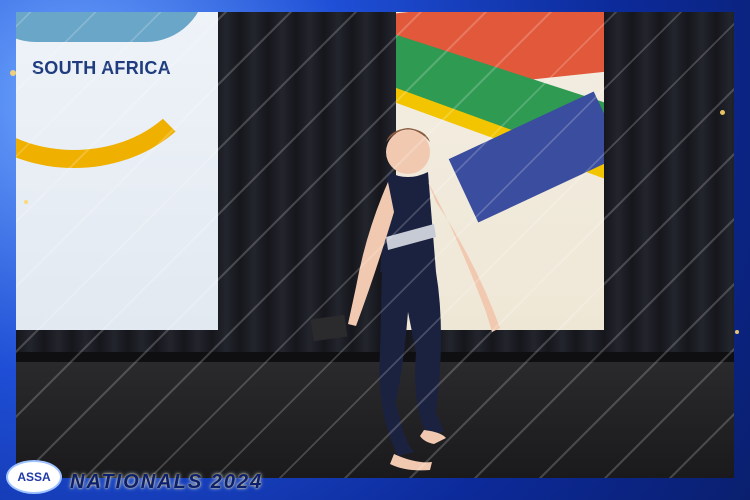 This screenshot has height=500, width=750. What do you see at coordinates (101, 68) in the screenshot?
I see `banner-left-text: SOUTH AFRICA` at bounding box center [101, 68].